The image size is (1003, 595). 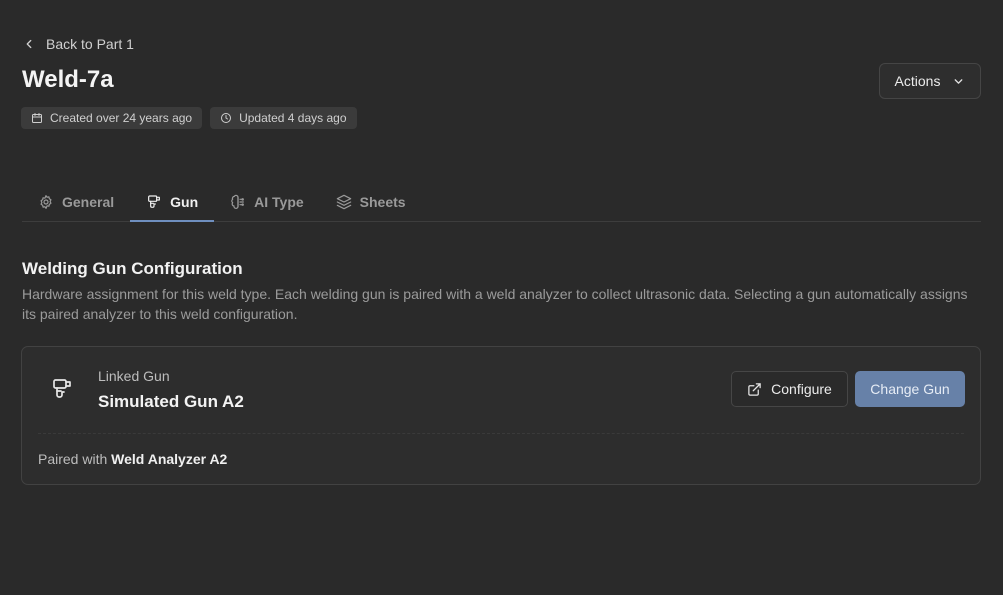 What do you see at coordinates (754, 389) in the screenshot?
I see `external-link-icon` at bounding box center [754, 389].